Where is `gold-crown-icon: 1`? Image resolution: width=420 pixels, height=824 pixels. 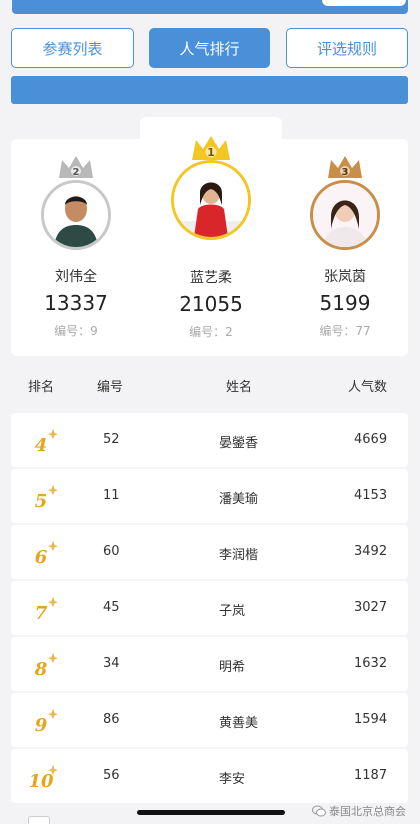
gold-crown-icon: 1 is located at coordinates (211, 148).